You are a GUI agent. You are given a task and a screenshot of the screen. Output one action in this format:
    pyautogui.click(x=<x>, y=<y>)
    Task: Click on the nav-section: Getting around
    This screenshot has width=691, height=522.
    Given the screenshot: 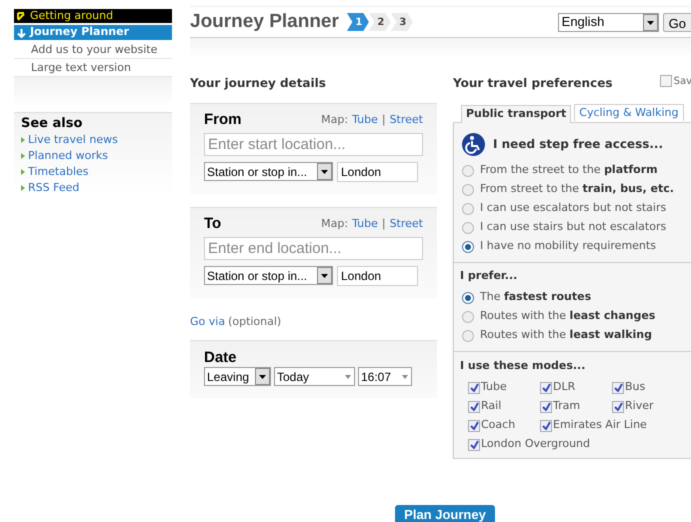 What is the action you would take?
    pyautogui.click(x=93, y=16)
    